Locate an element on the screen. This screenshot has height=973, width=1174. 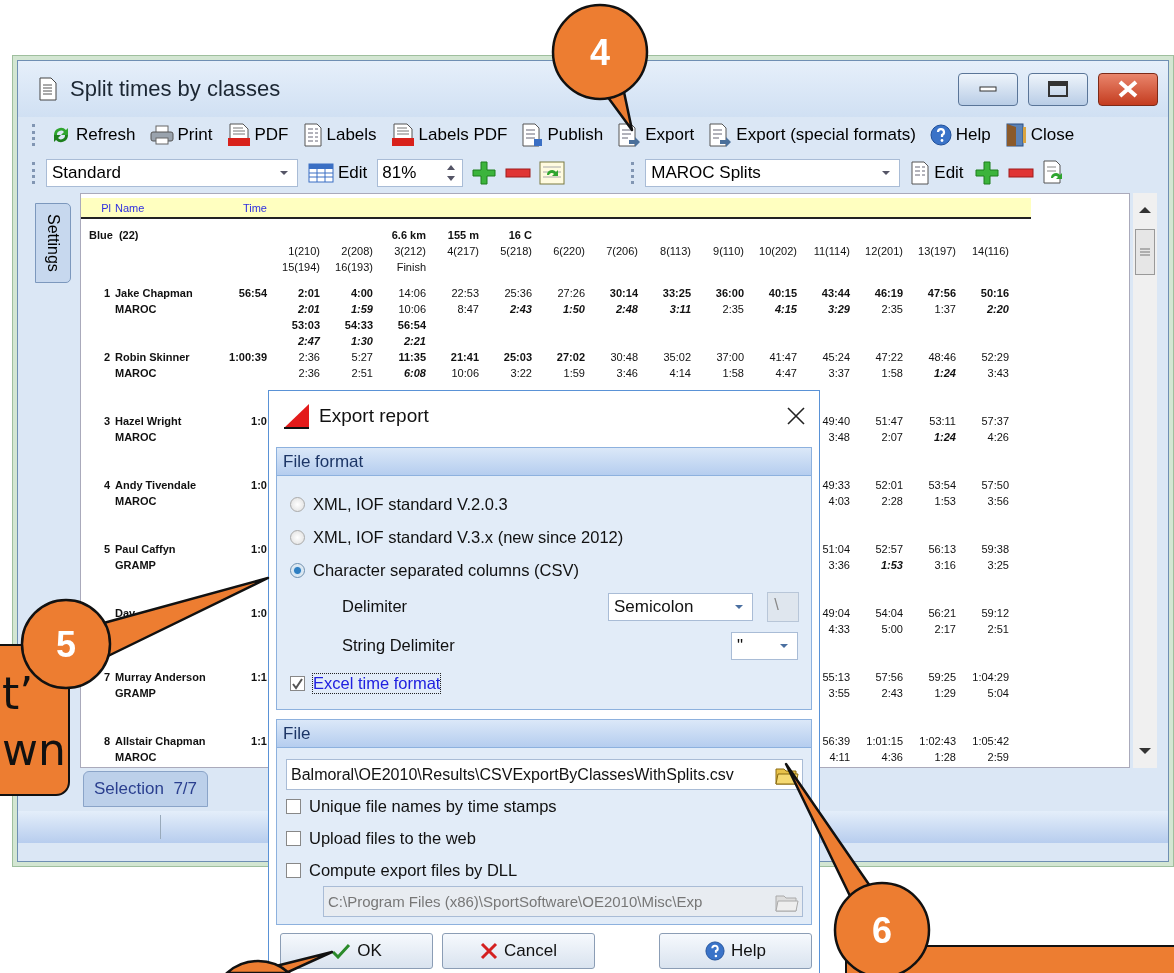
split-time: 25:03 is located at coordinates (517, 357).